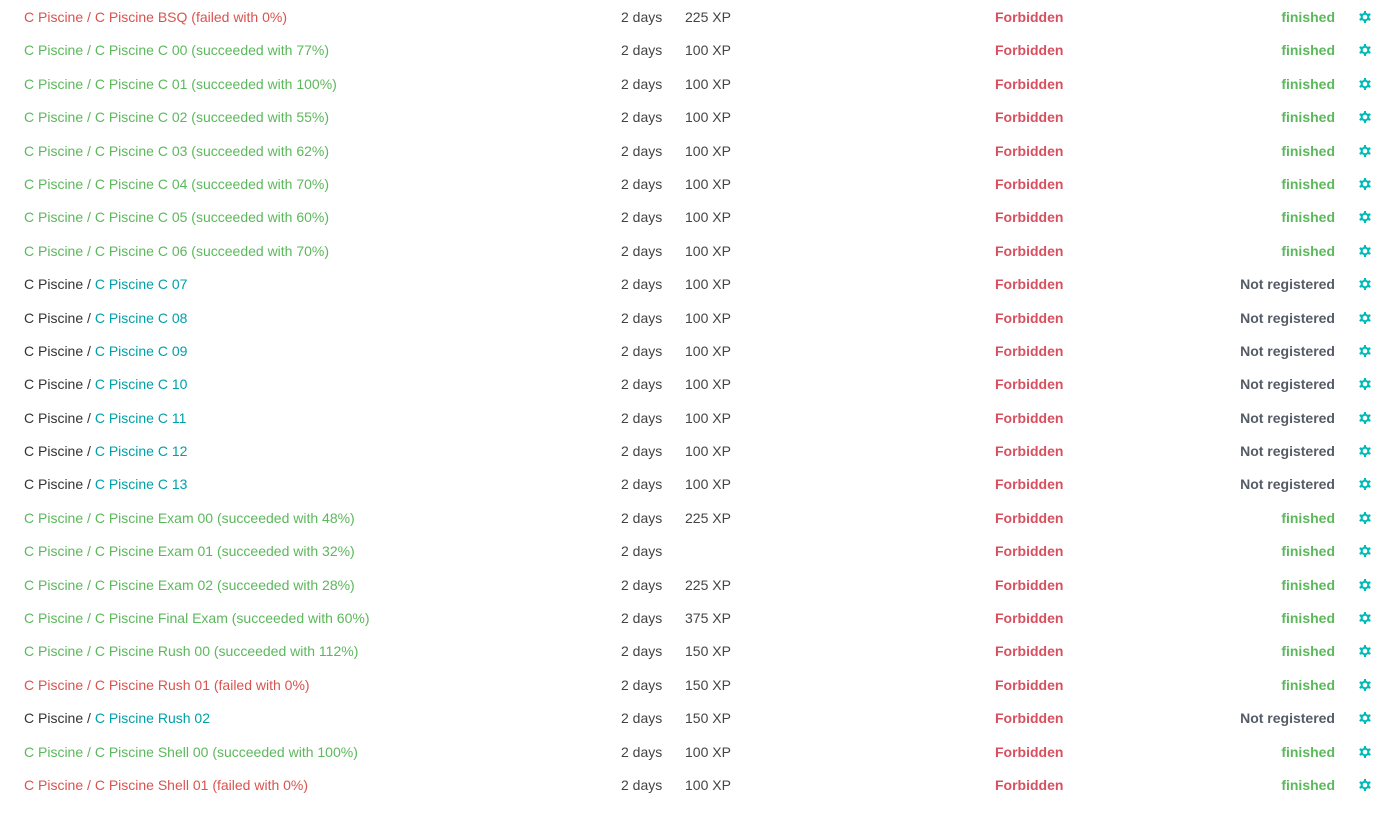 The height and width of the screenshot is (815, 1393). I want to click on project-link: C Piscine C 01, so click(141, 84).